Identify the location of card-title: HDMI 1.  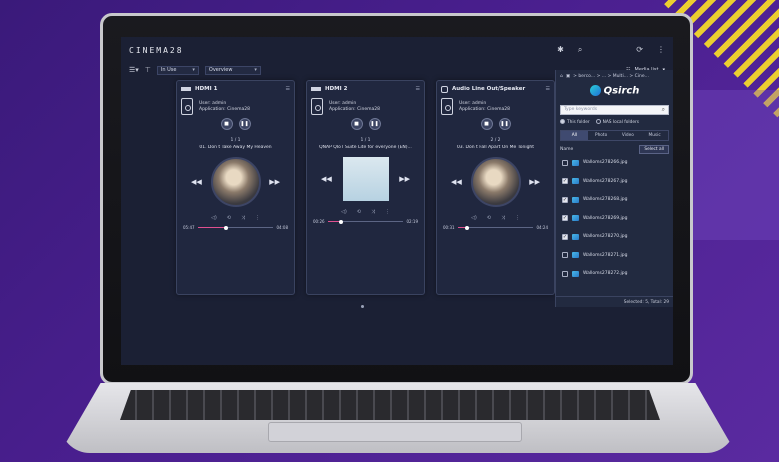
(206, 89).